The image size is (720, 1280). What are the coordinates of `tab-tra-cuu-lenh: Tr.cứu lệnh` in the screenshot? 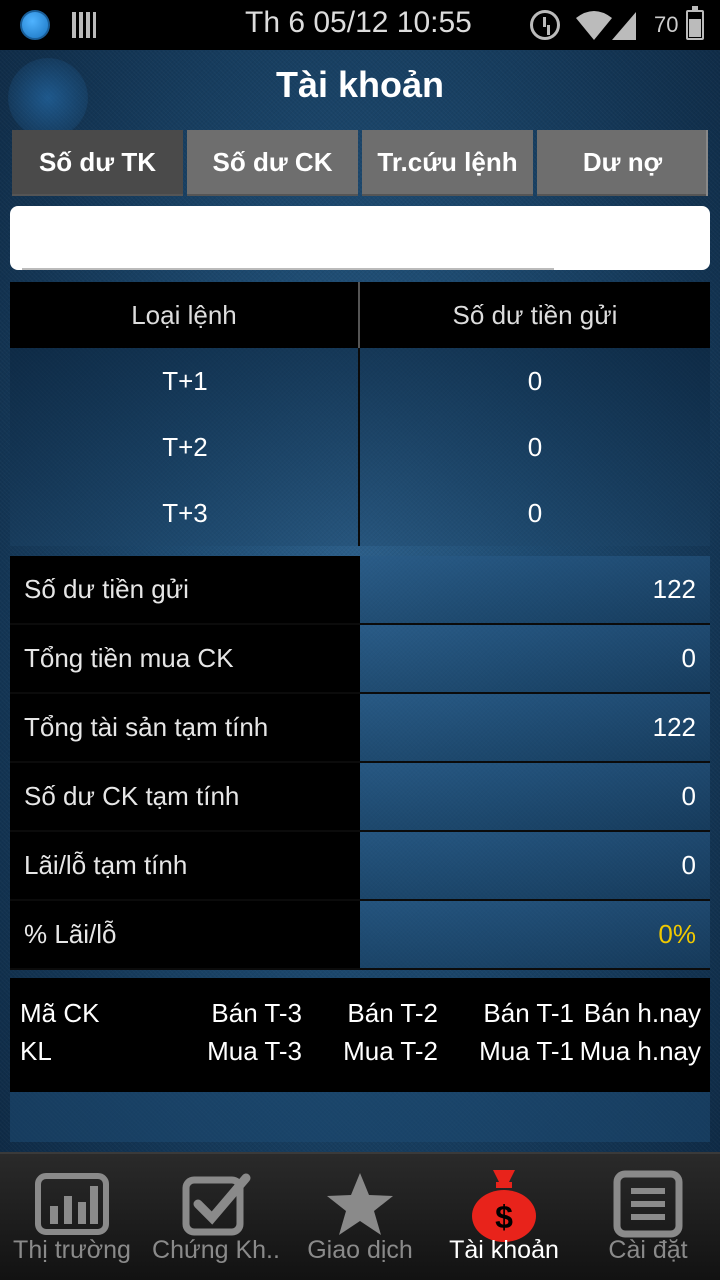 It's located at (447, 163).